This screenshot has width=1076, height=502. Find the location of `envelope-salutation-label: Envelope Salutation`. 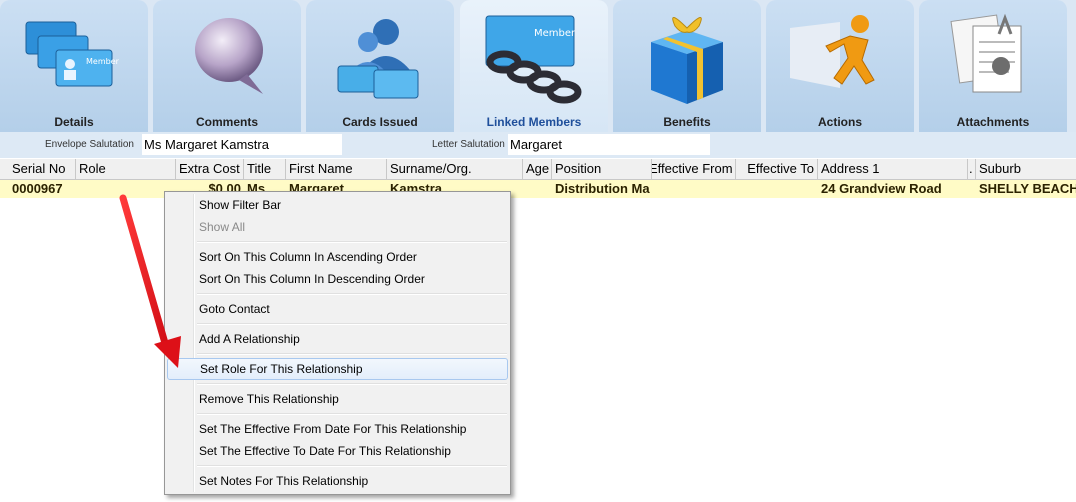

envelope-salutation-label: Envelope Salutation is located at coordinates (89, 144).